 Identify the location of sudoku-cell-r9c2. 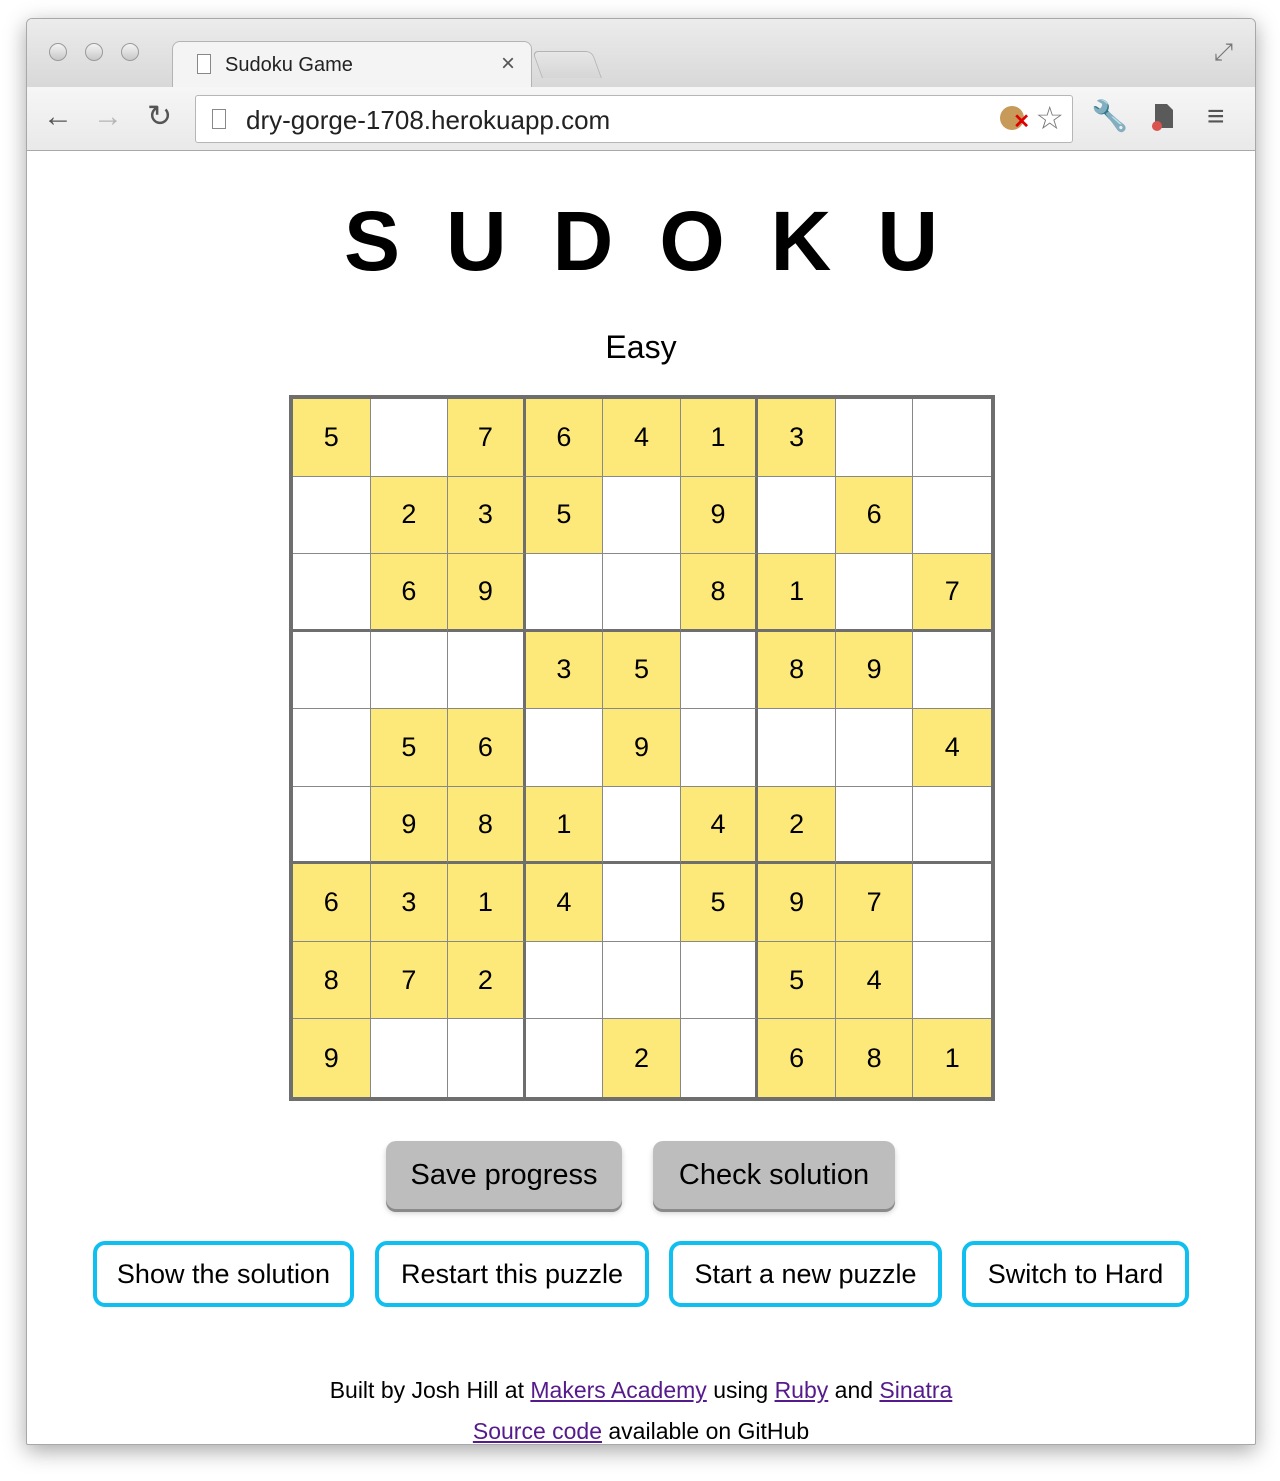
(409, 1058).